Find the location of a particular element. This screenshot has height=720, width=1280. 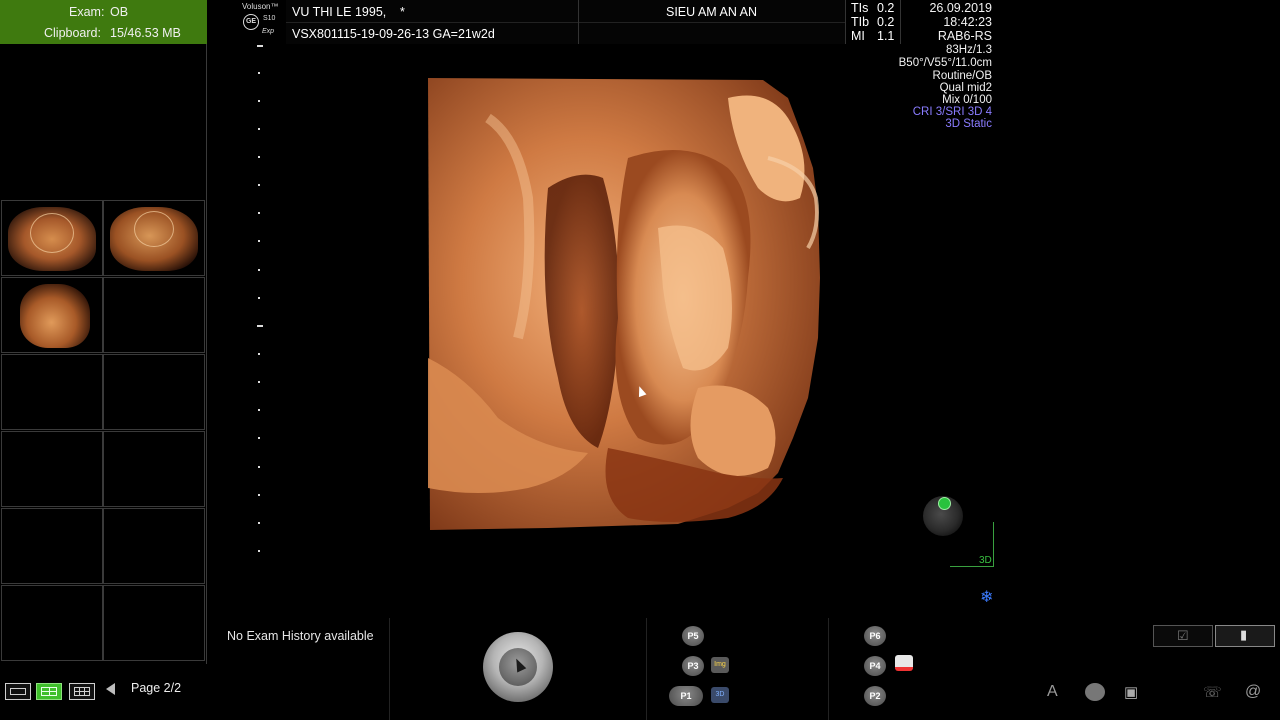

text-annotation-icon: A is located at coordinates (1052, 692).